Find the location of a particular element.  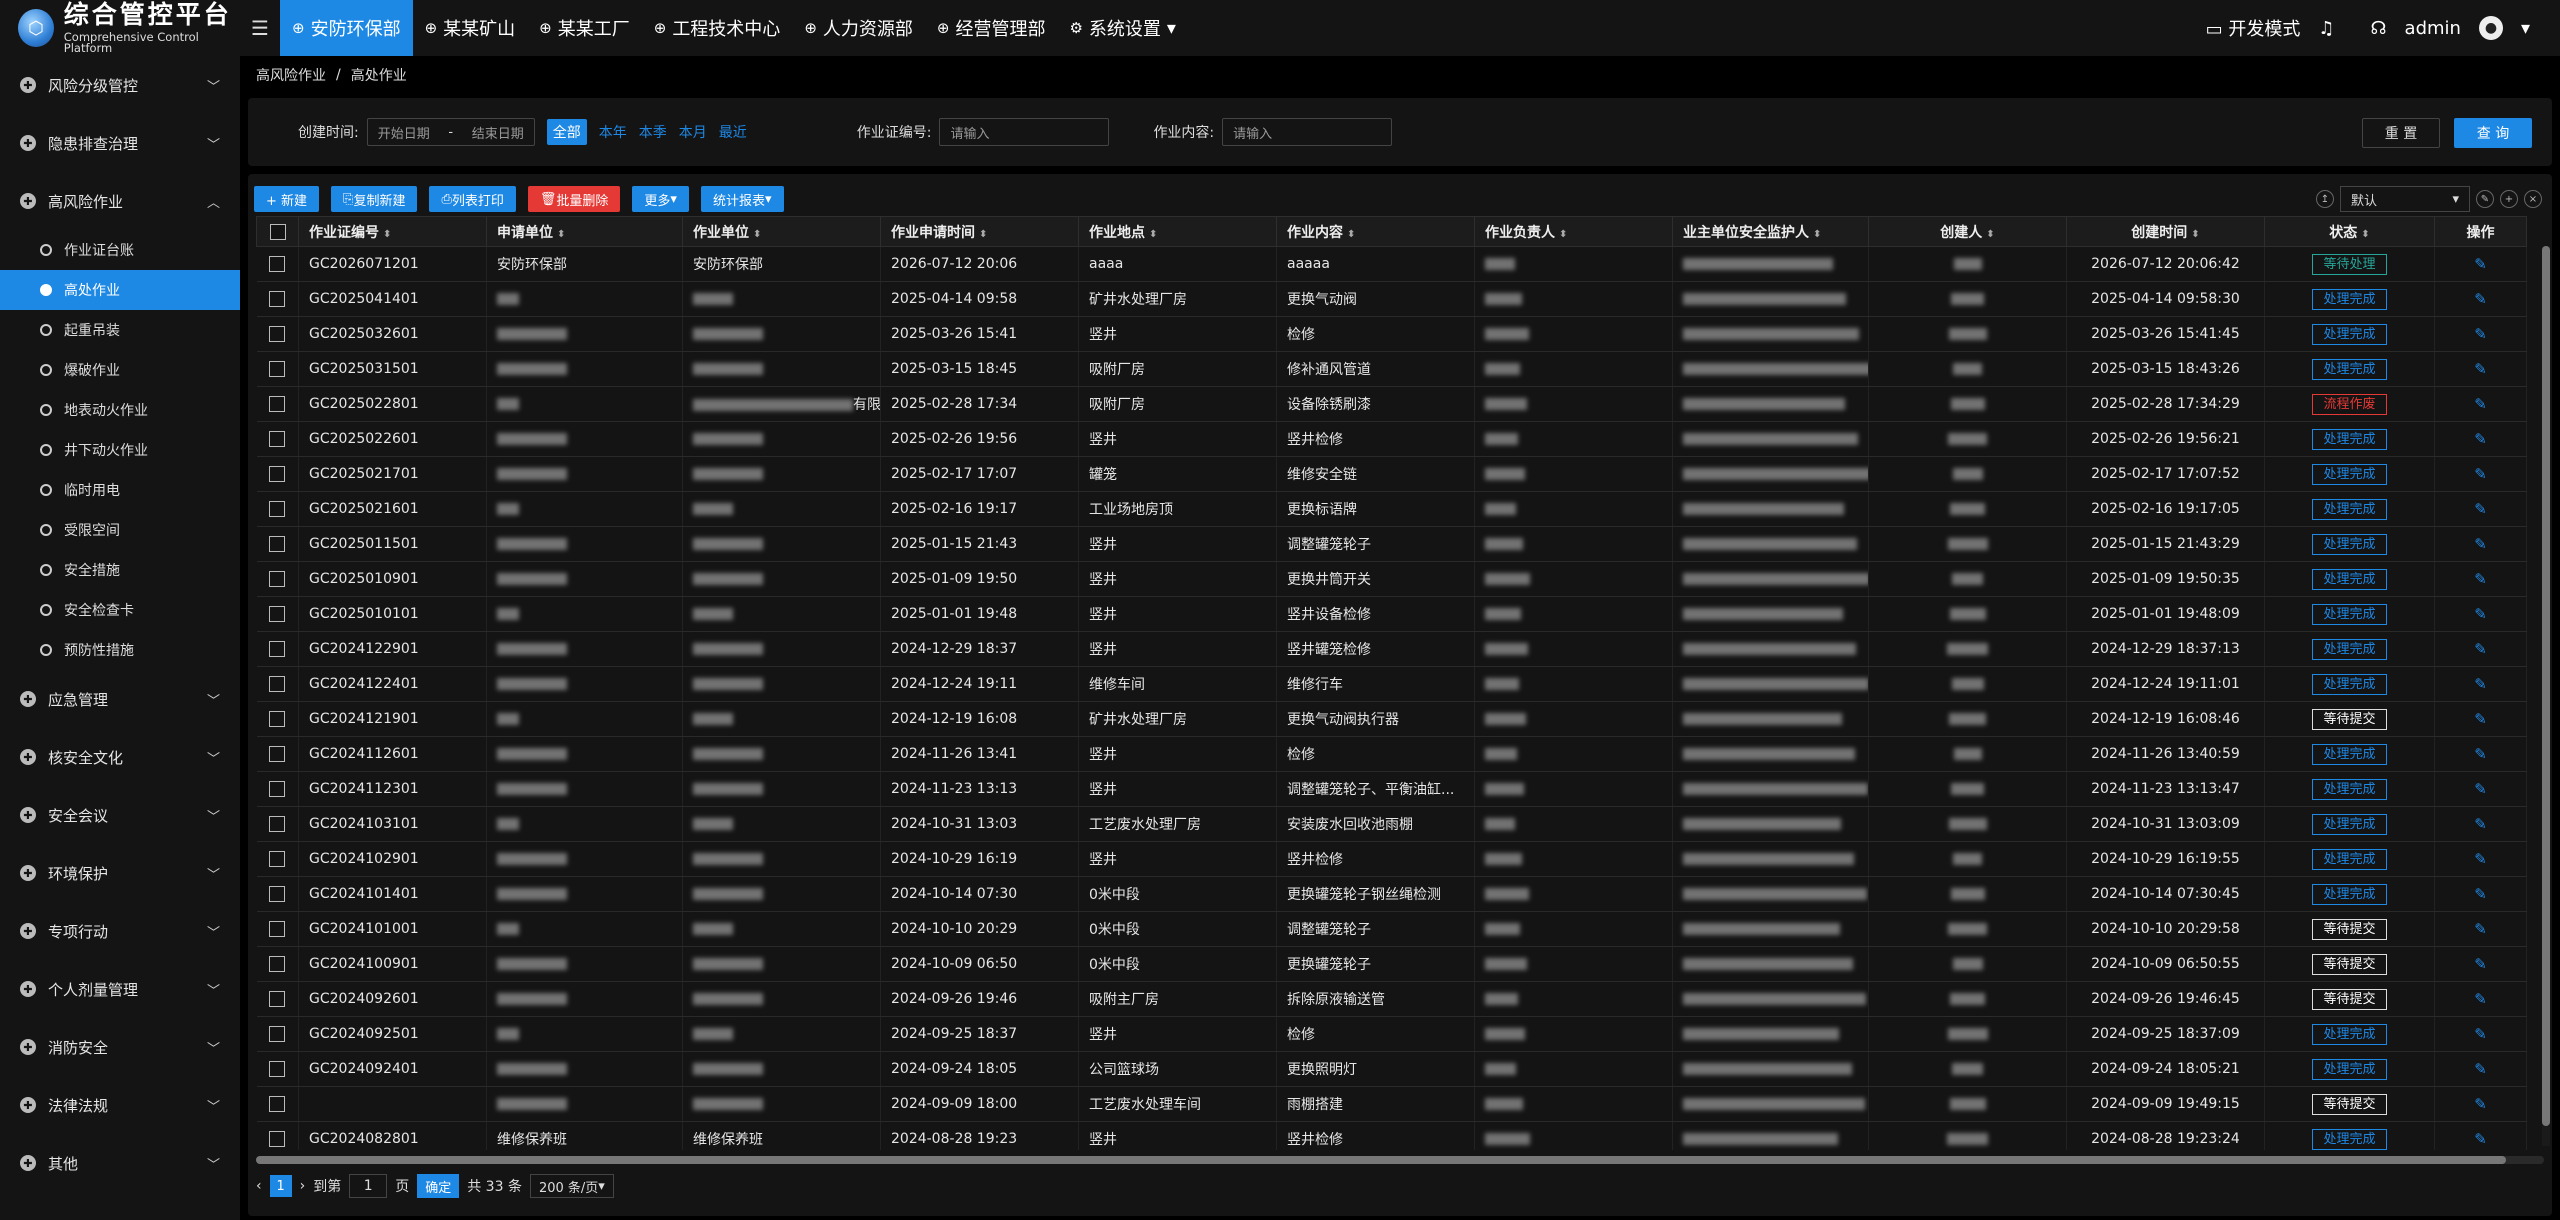

user-name: admin is located at coordinates (2433, 28).